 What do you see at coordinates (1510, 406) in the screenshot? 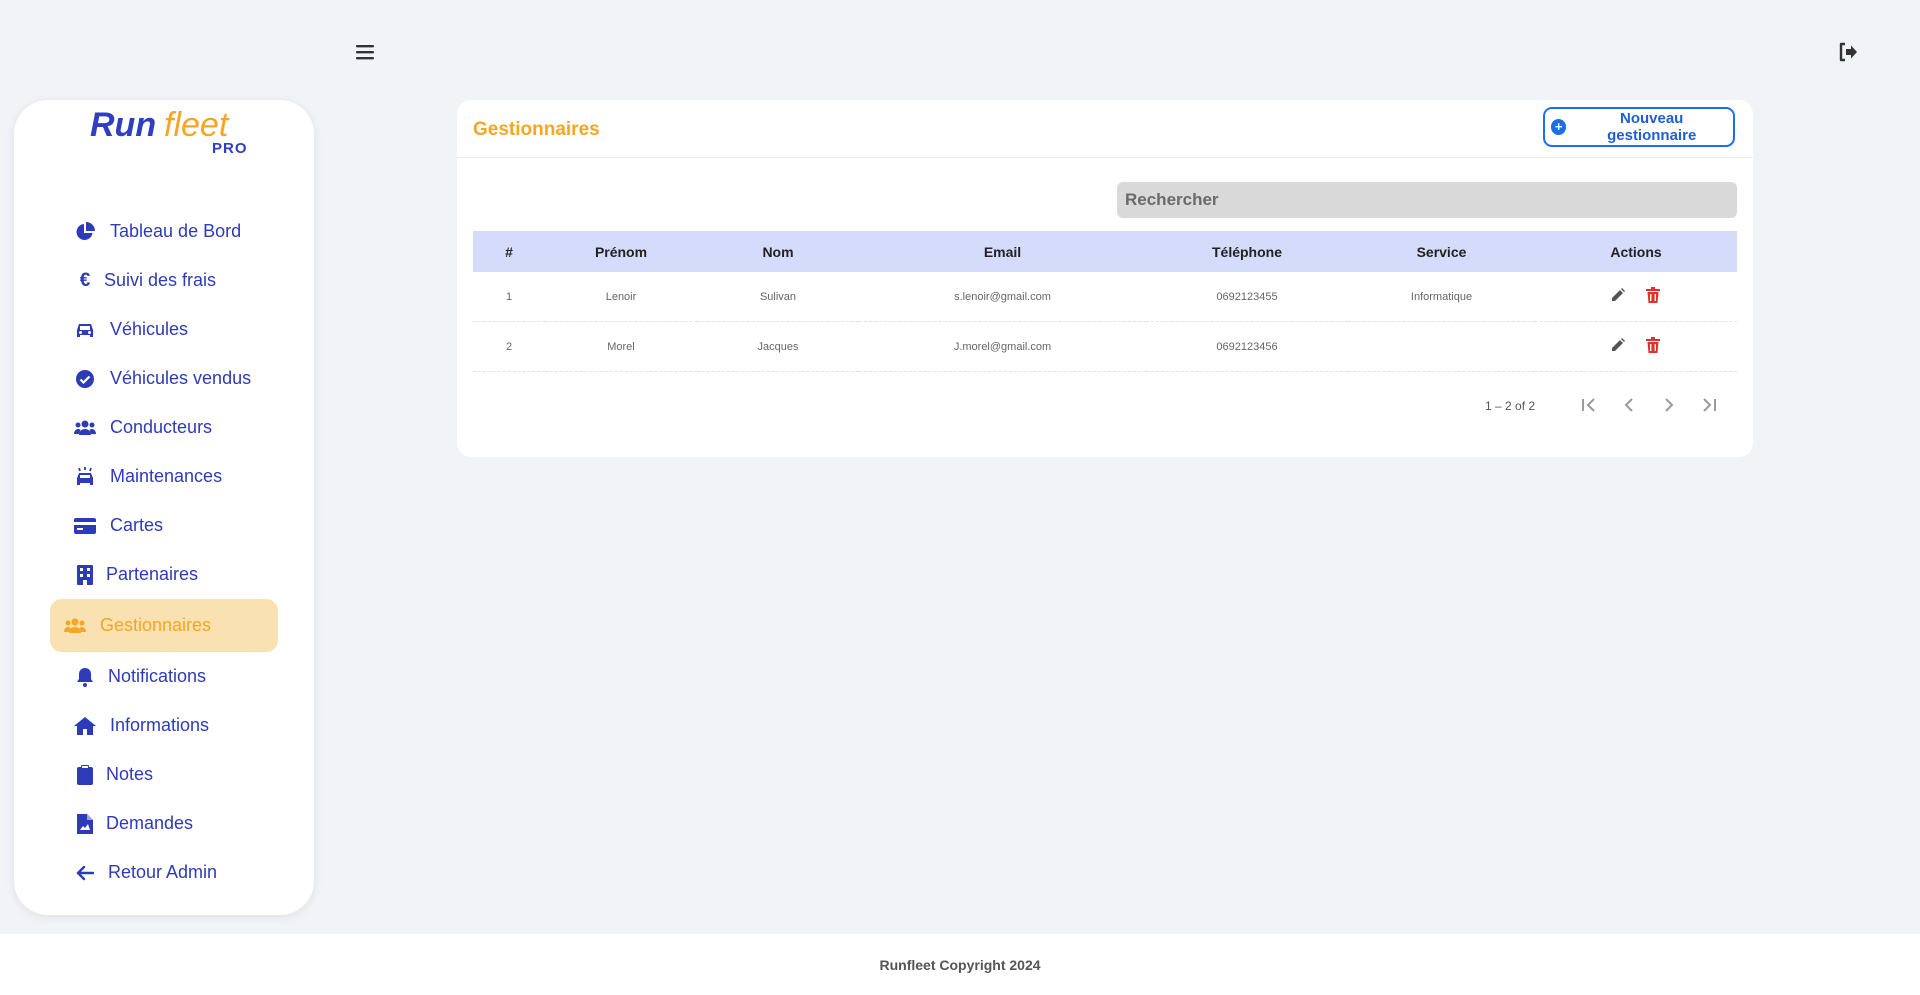
I see `pagination-range: 1 – 2 of 2` at bounding box center [1510, 406].